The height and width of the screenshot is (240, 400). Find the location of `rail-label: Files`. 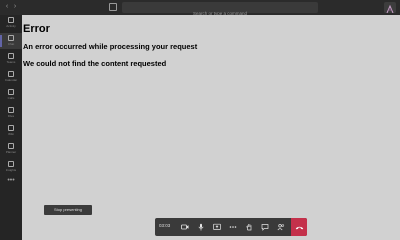

rail-label: Files is located at coordinates (11, 116).